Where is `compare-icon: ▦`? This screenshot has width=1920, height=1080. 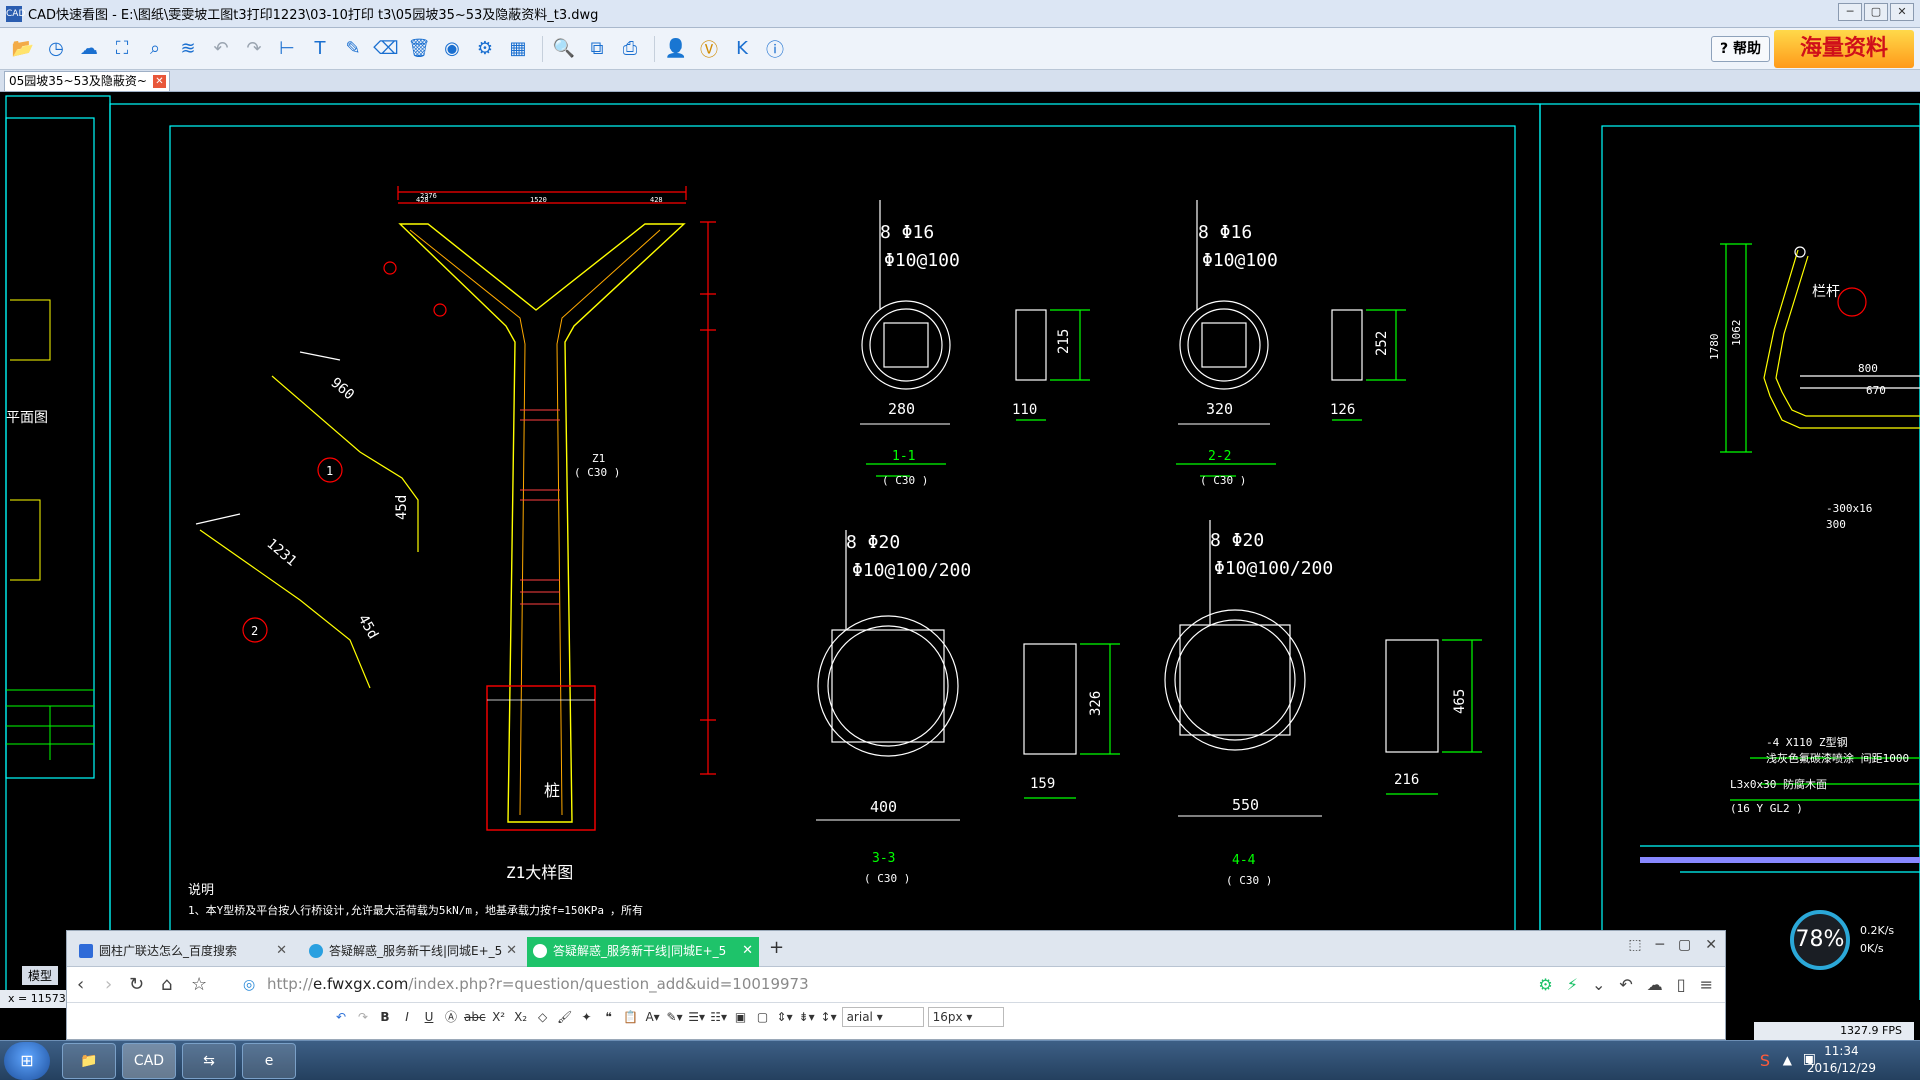 compare-icon: ▦ is located at coordinates (518, 49).